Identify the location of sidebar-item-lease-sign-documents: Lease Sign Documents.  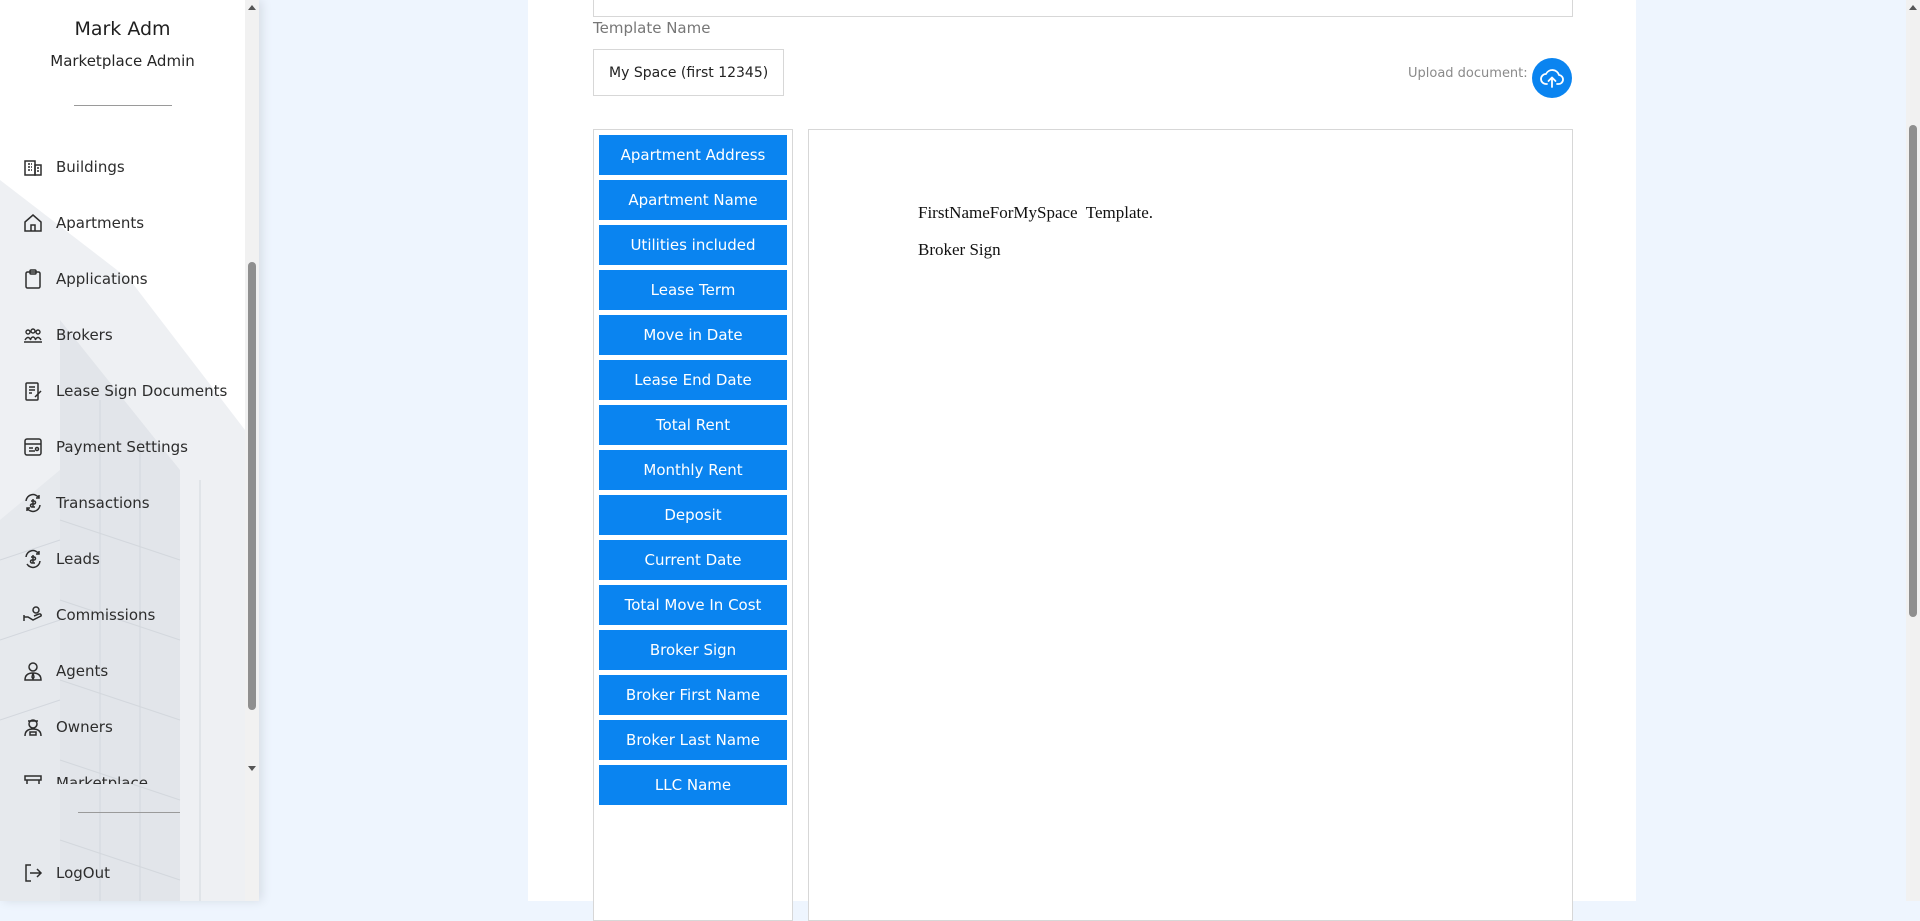
(124, 391).